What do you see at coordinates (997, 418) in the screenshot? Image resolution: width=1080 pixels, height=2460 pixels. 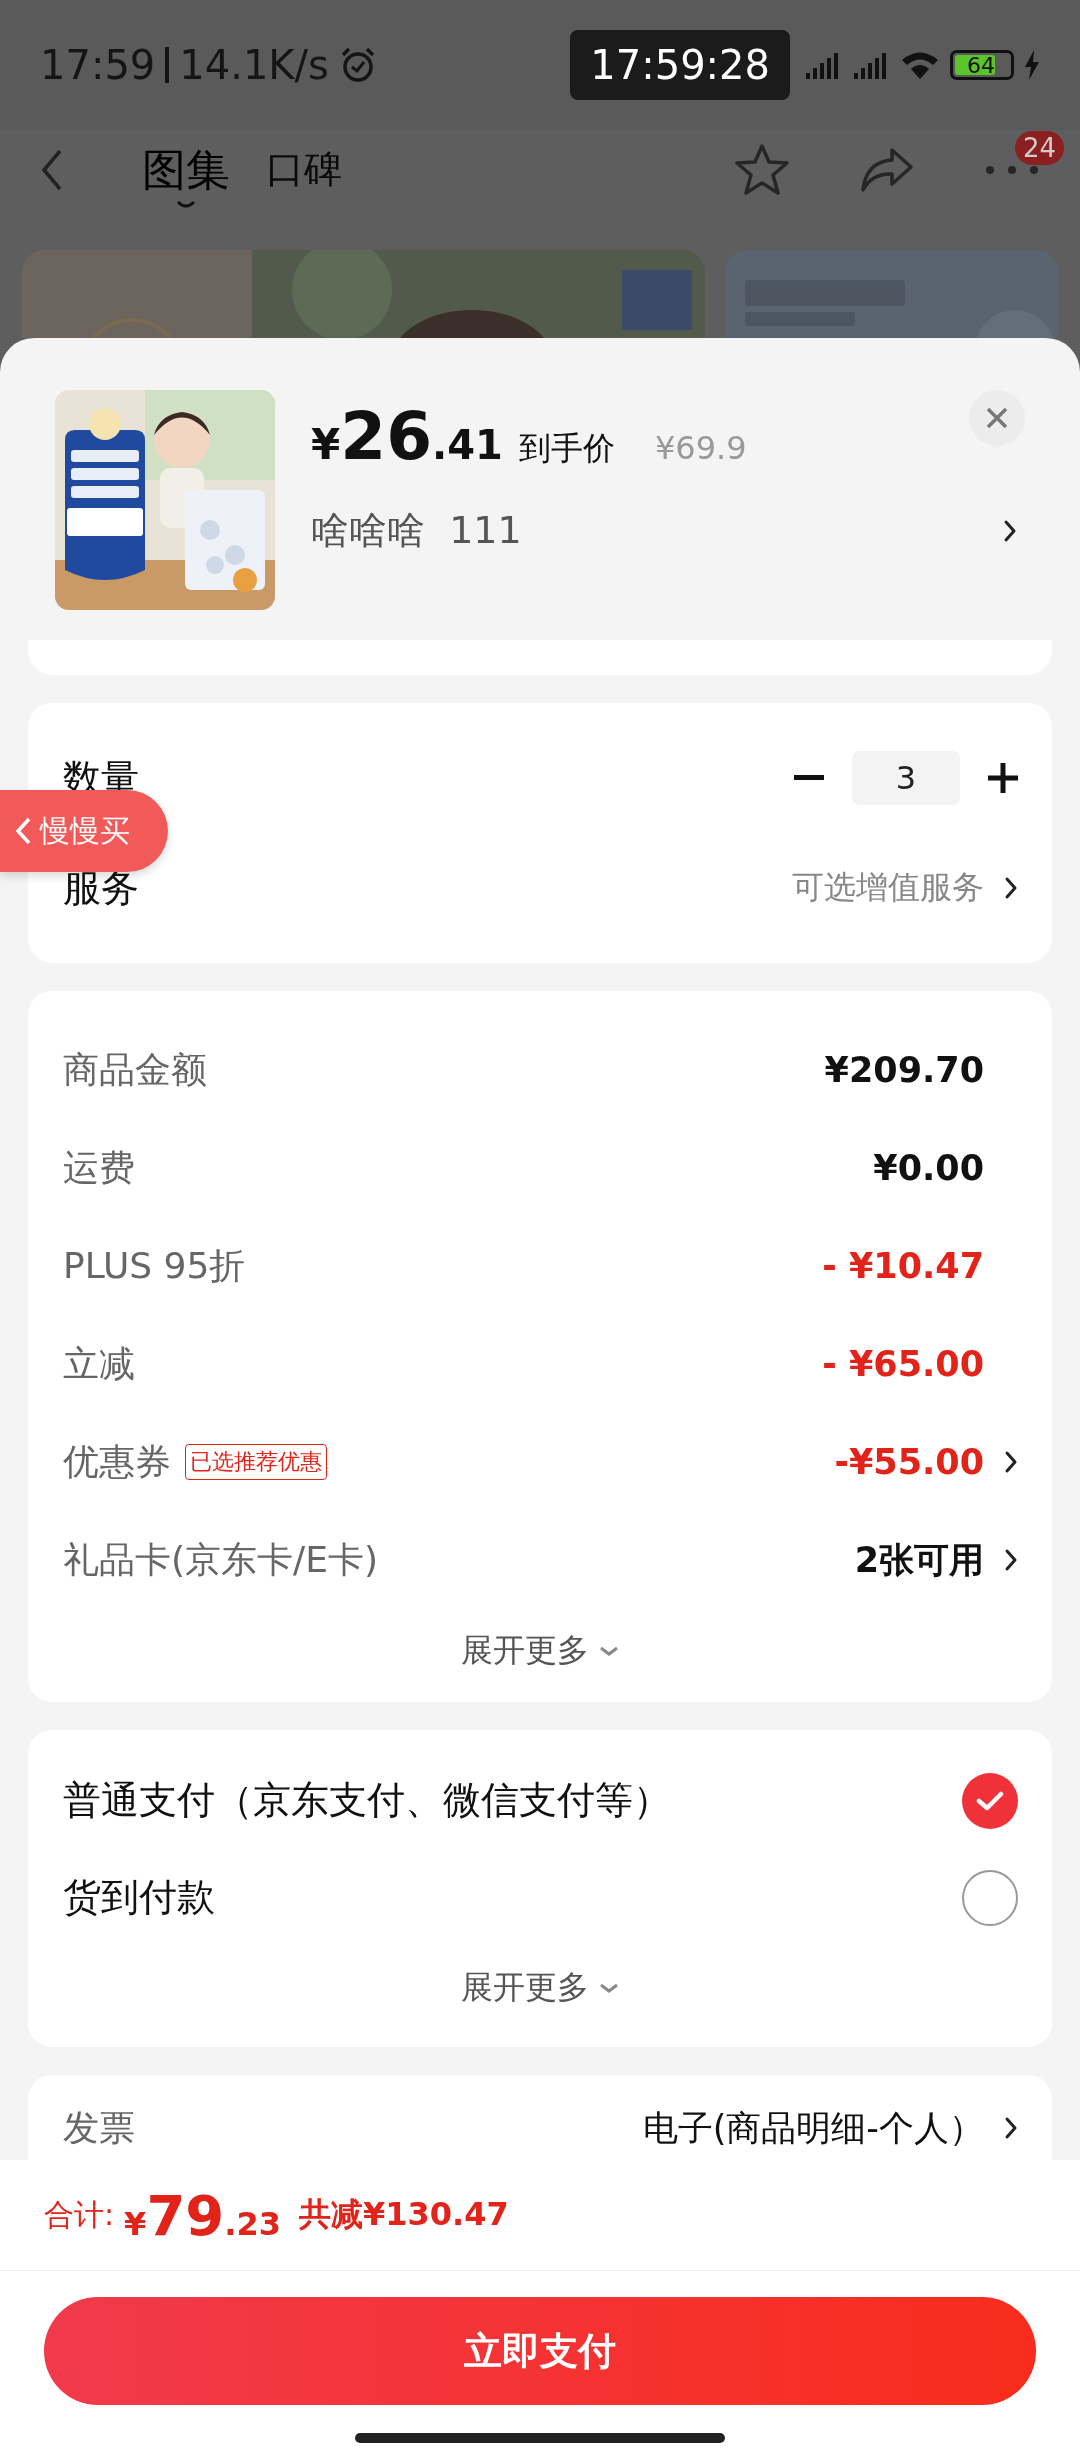 I see `close-icon` at bounding box center [997, 418].